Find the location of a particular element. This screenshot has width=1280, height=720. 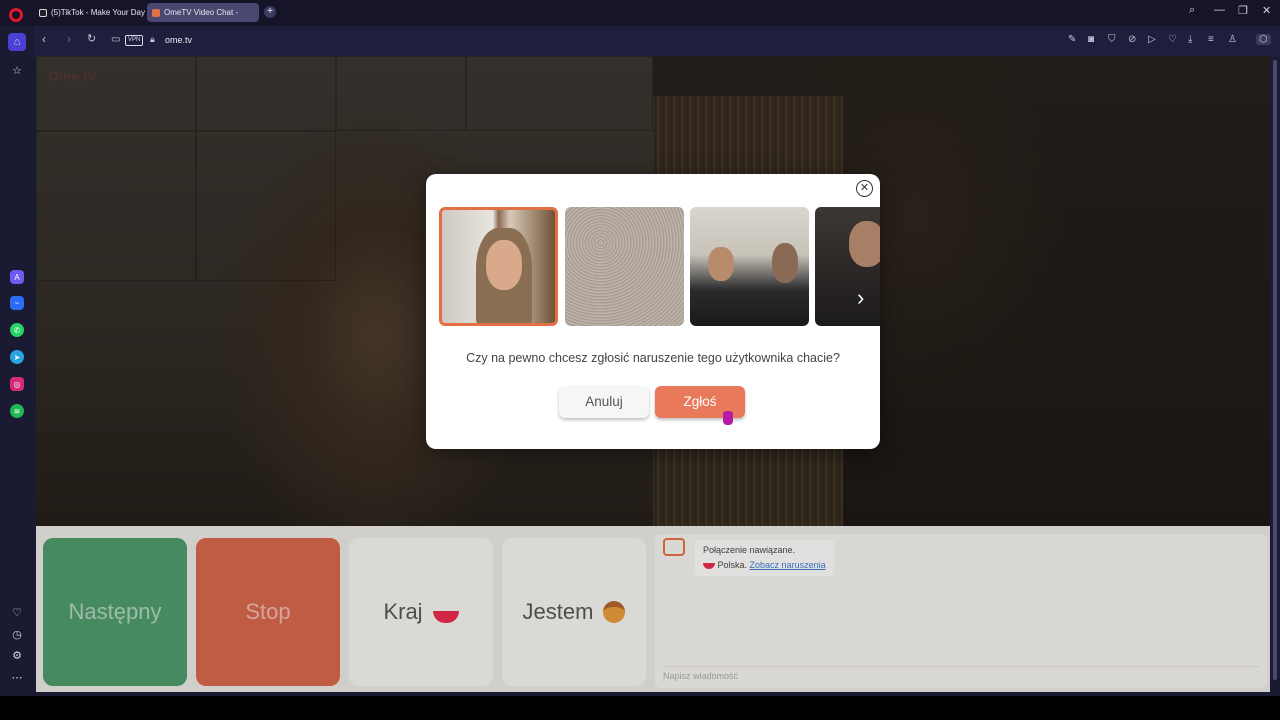

taskbar-strip is located at coordinates (640, 708).